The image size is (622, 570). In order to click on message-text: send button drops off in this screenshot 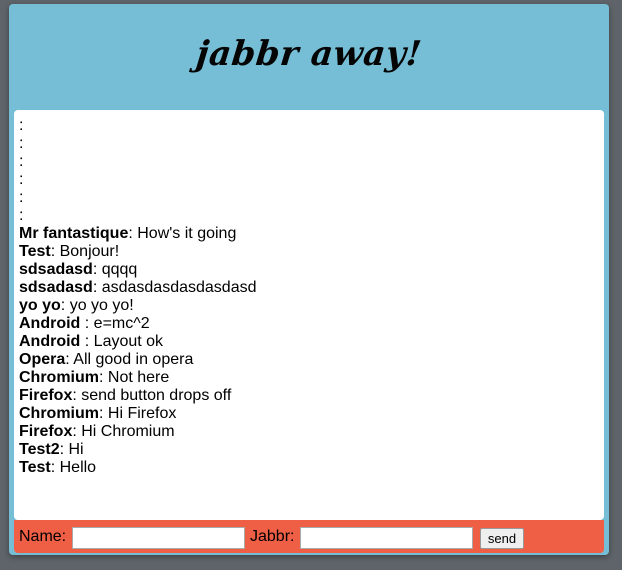, I will do `click(156, 395)`.